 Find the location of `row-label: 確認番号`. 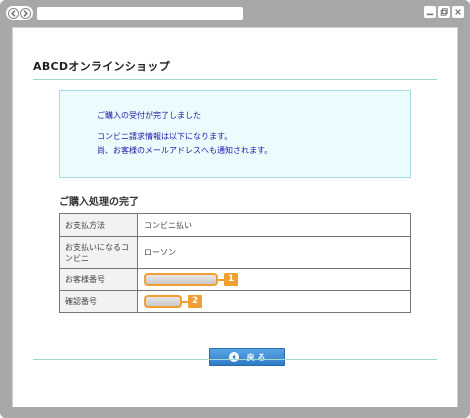

row-label: 確認番号 is located at coordinates (98, 301).